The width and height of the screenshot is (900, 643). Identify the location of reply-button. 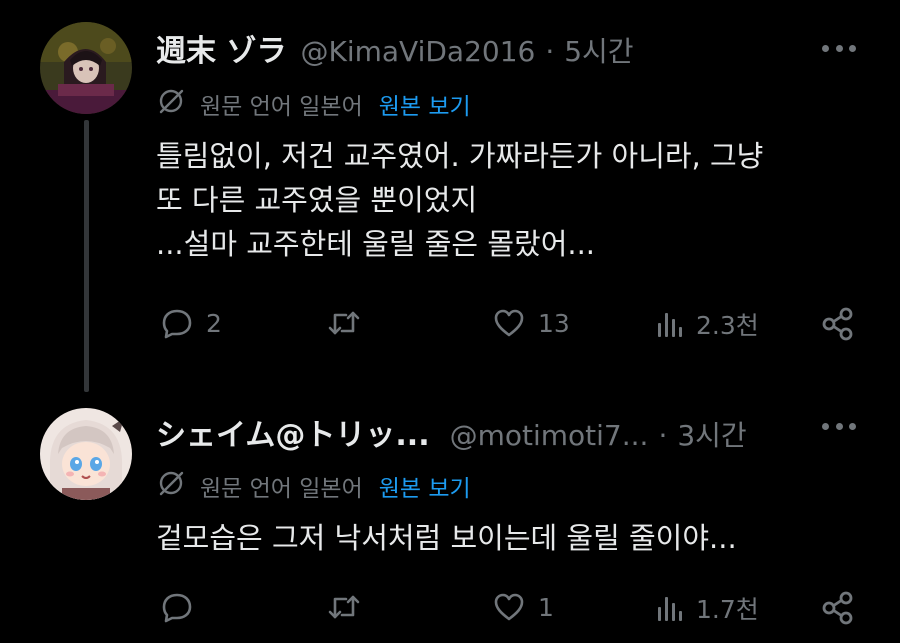
(183, 607).